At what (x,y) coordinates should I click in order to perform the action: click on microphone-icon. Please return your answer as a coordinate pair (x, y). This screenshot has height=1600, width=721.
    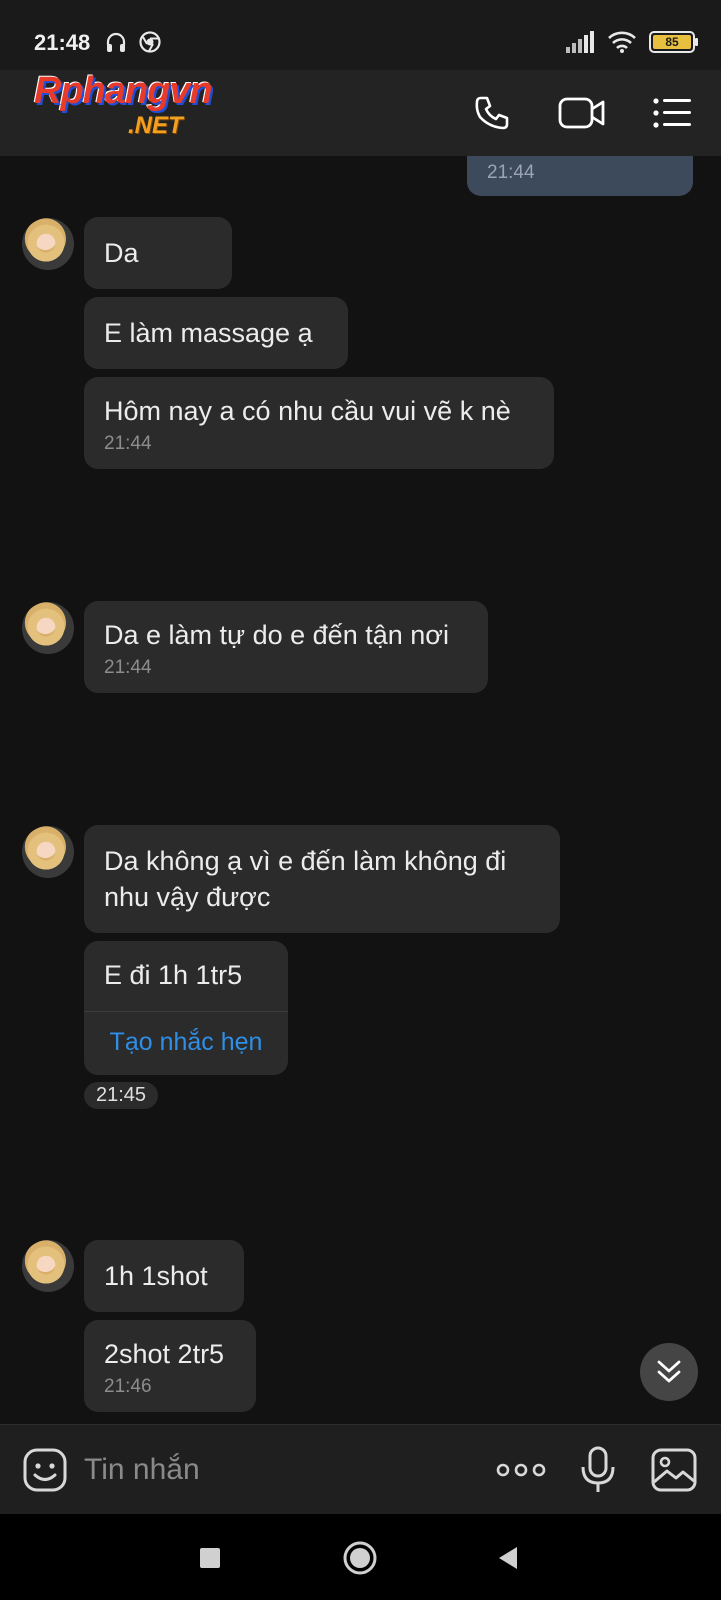
    Looking at the image, I should click on (598, 1469).